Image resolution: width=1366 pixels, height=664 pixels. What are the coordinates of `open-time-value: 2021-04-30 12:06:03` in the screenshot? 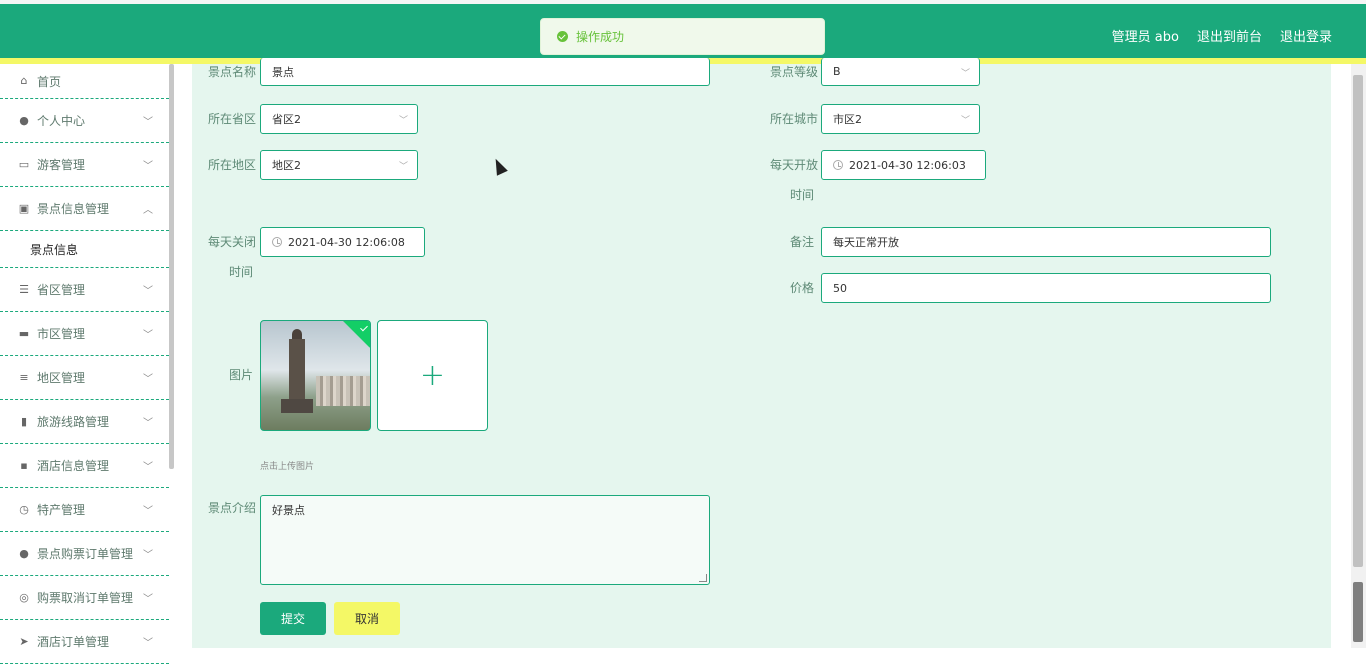 It's located at (907, 165).